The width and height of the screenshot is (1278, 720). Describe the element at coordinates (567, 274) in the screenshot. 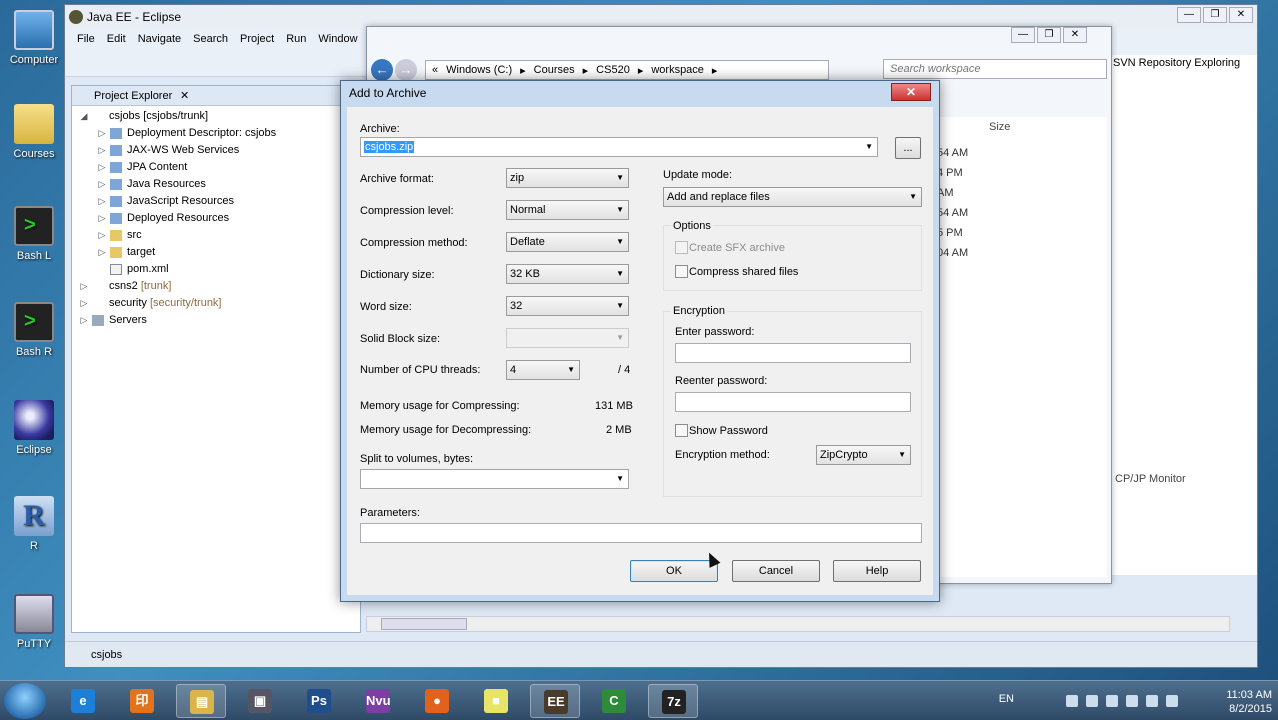

I see `dictionary-size-select: 32 KB ▼` at that location.